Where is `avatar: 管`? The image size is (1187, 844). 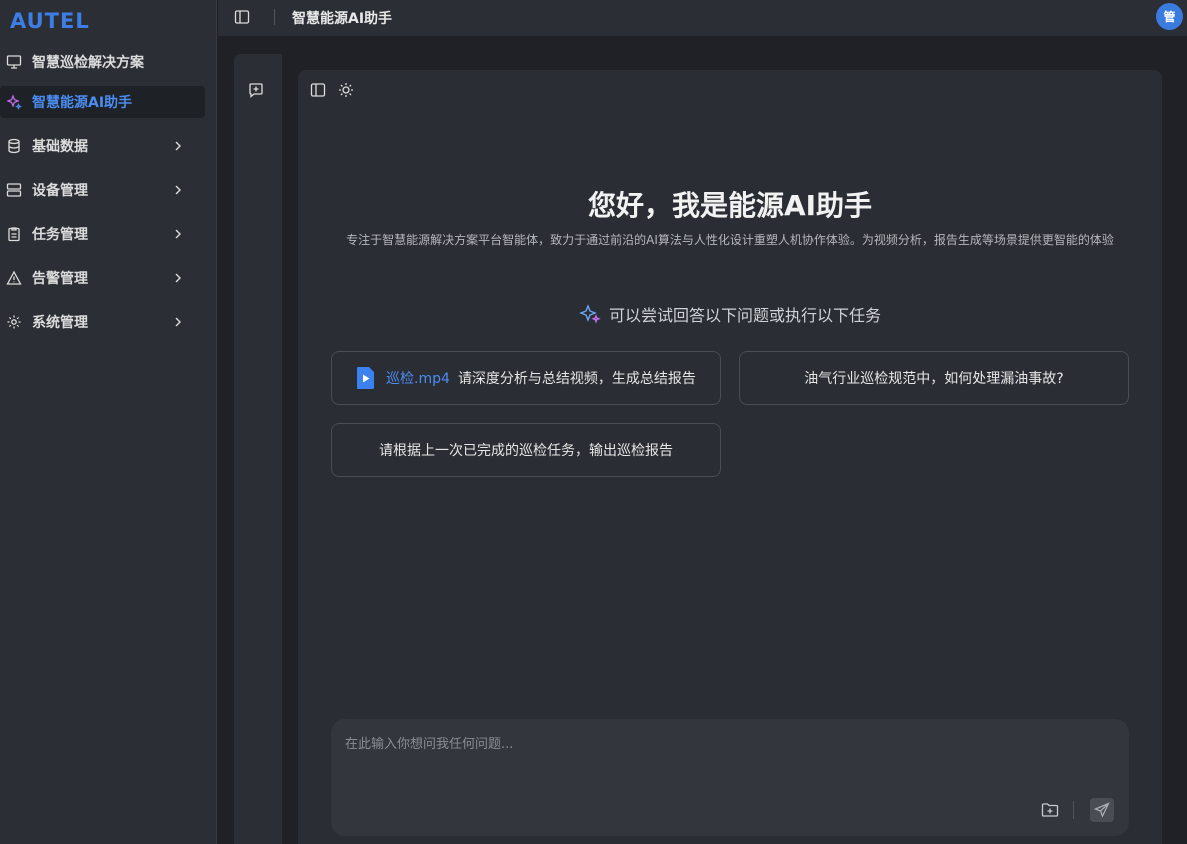
avatar: 管 is located at coordinates (1169, 16).